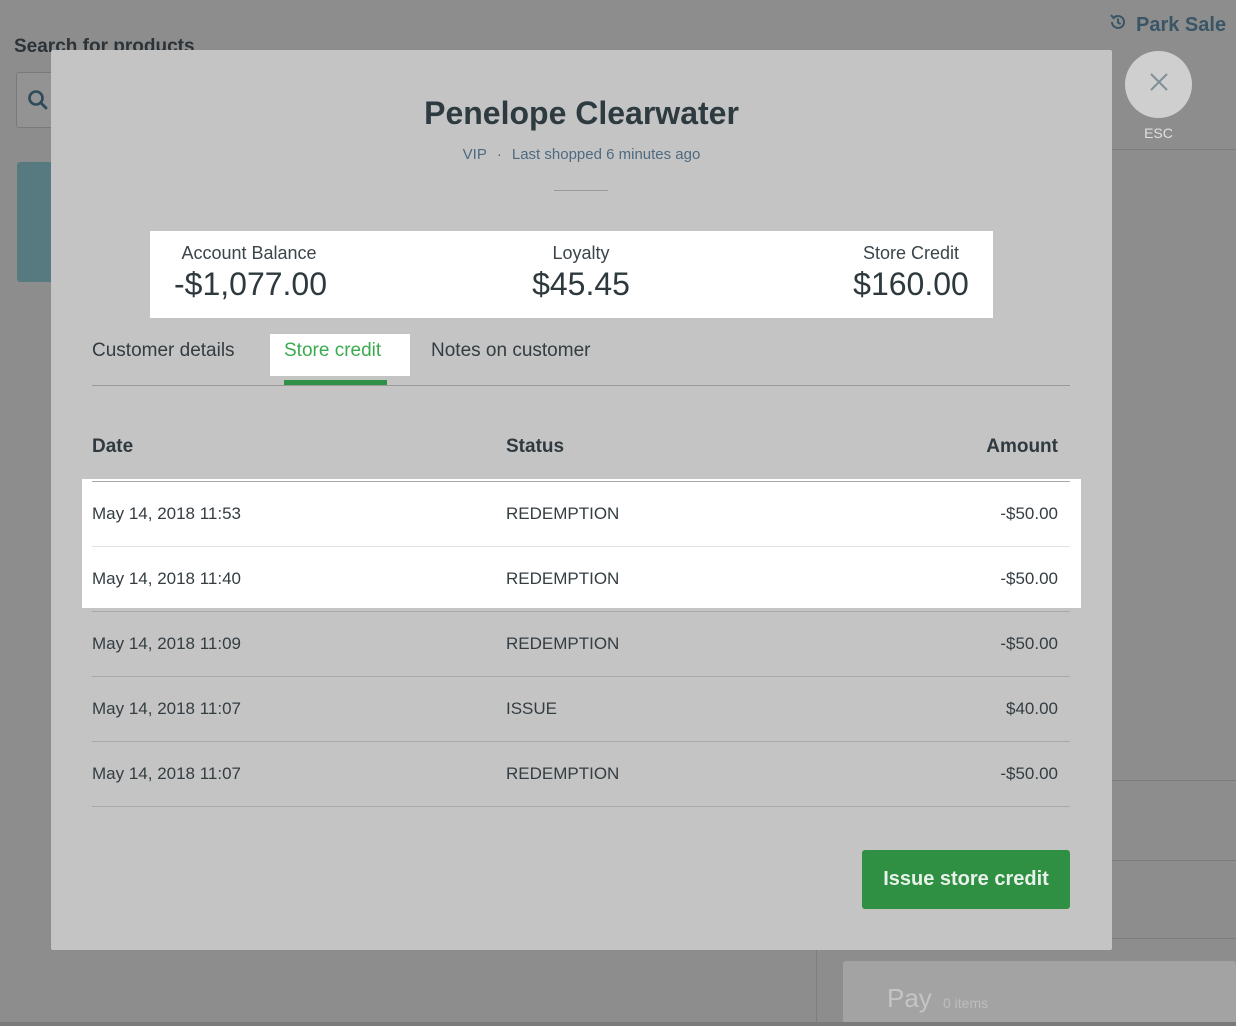 This screenshot has width=1236, height=1026. Describe the element at coordinates (167, 578) in the screenshot. I see `row-date: May 14, 2018 11:40` at that location.